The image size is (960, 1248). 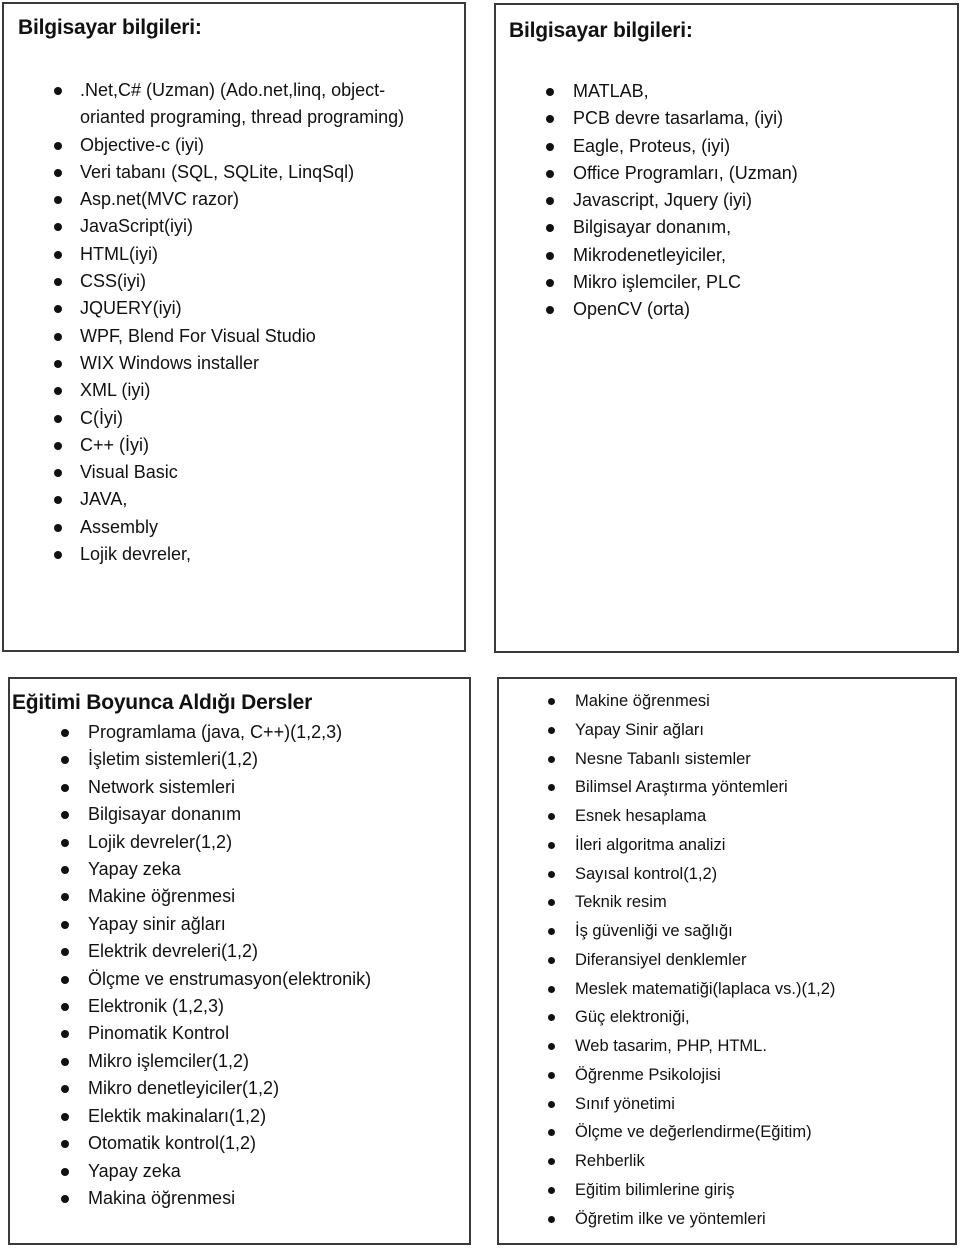 I want to click on list-item-text: Lojik devreler,, so click(x=136, y=554).